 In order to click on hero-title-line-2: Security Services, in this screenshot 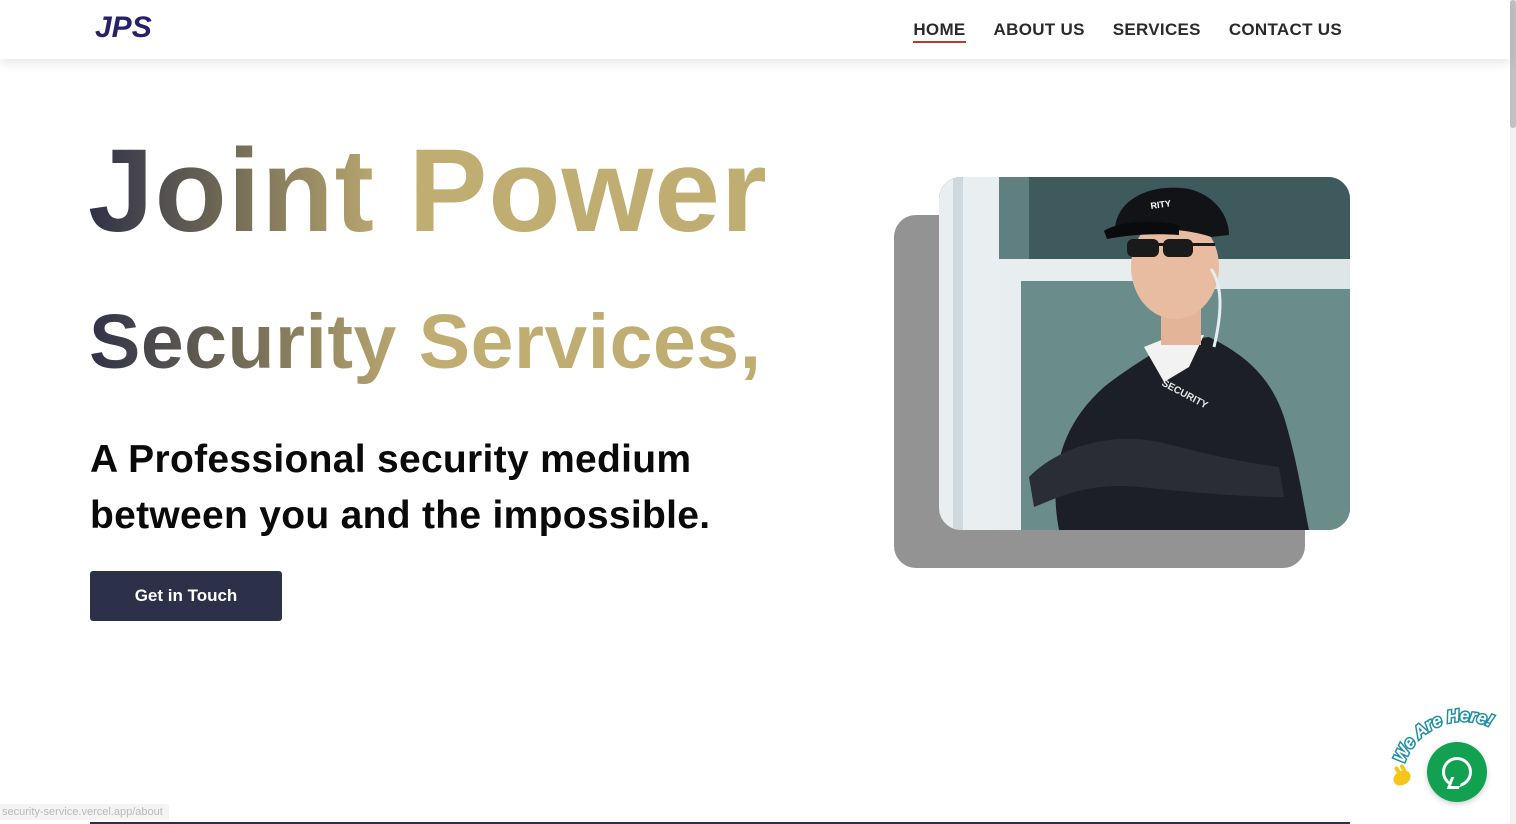, I will do `click(425, 342)`.